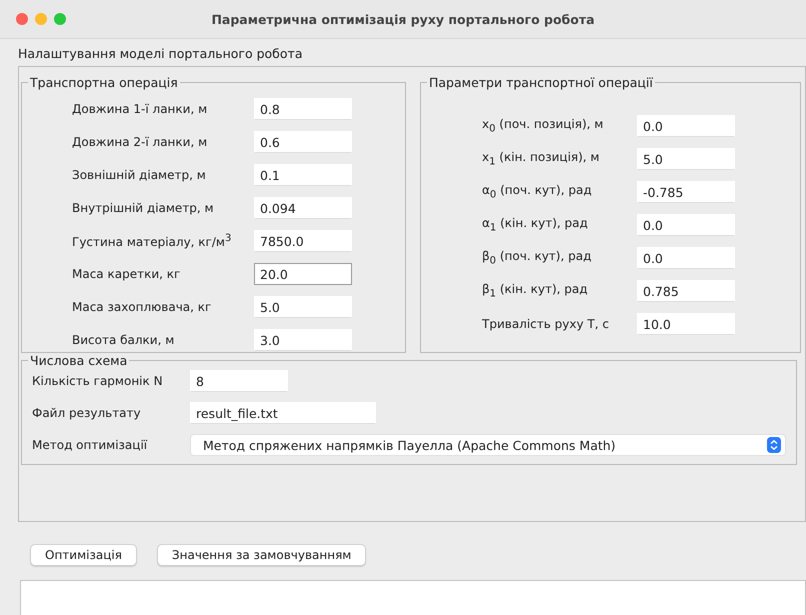 This screenshot has width=806, height=615. Describe the element at coordinates (143, 208) in the screenshot. I see `field-label: Внутрішній діаметр, м` at that location.